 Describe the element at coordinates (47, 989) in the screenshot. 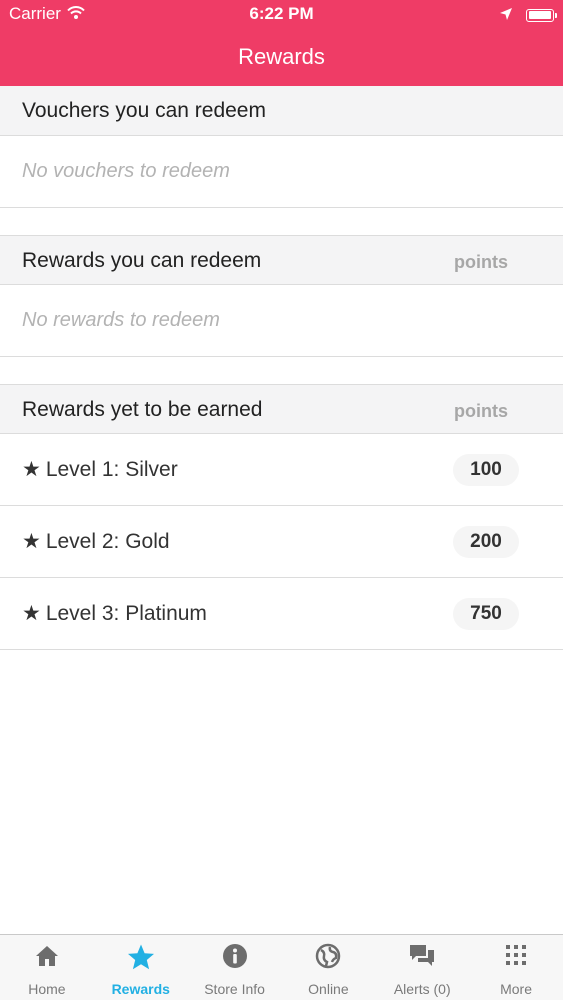

I see `tab-label: Home` at that location.